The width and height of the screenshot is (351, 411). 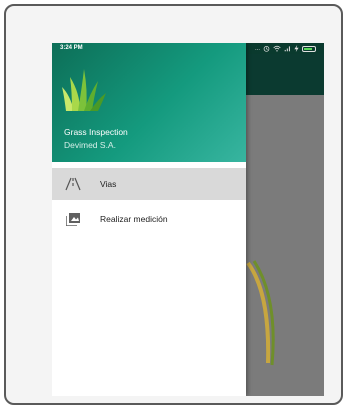 I want to click on photo-icon, so click(x=73, y=219).